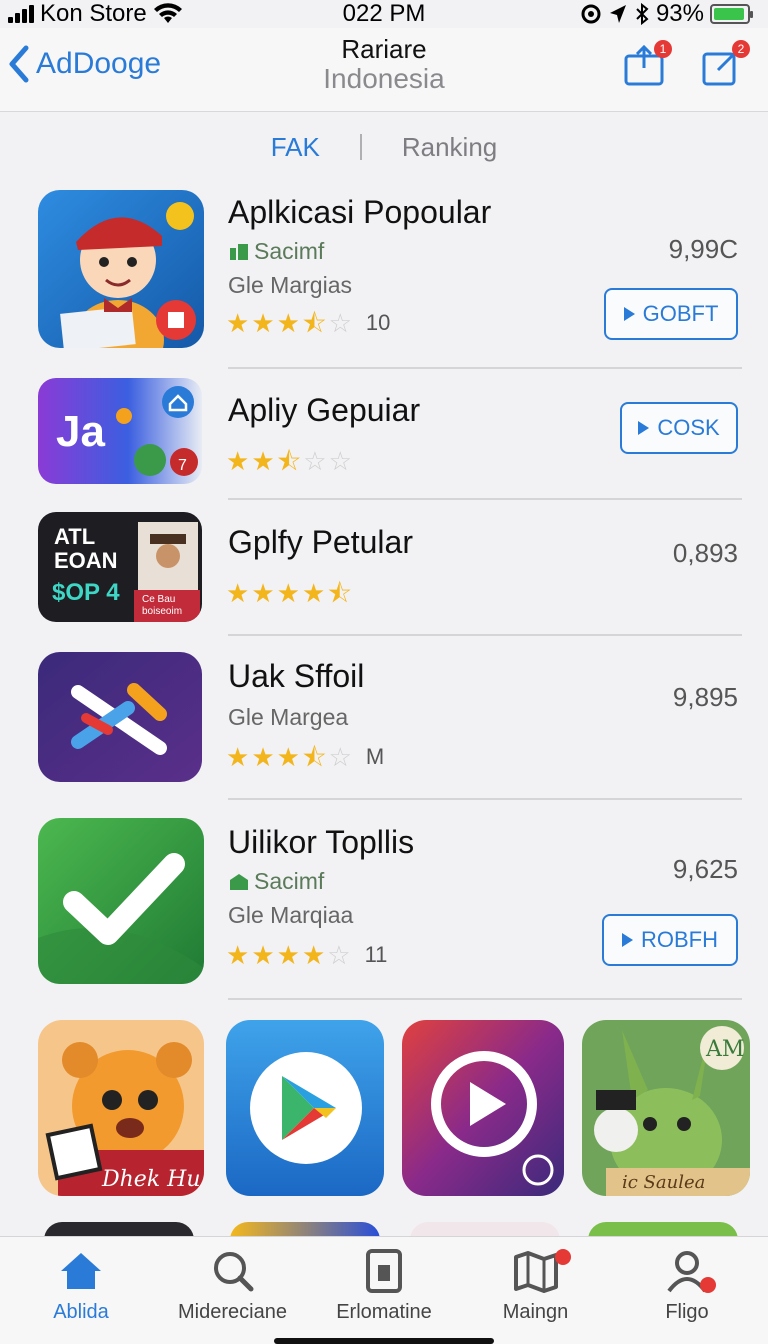  What do you see at coordinates (384, 1312) in the screenshot?
I see `tab-label: Erlomatine` at bounding box center [384, 1312].